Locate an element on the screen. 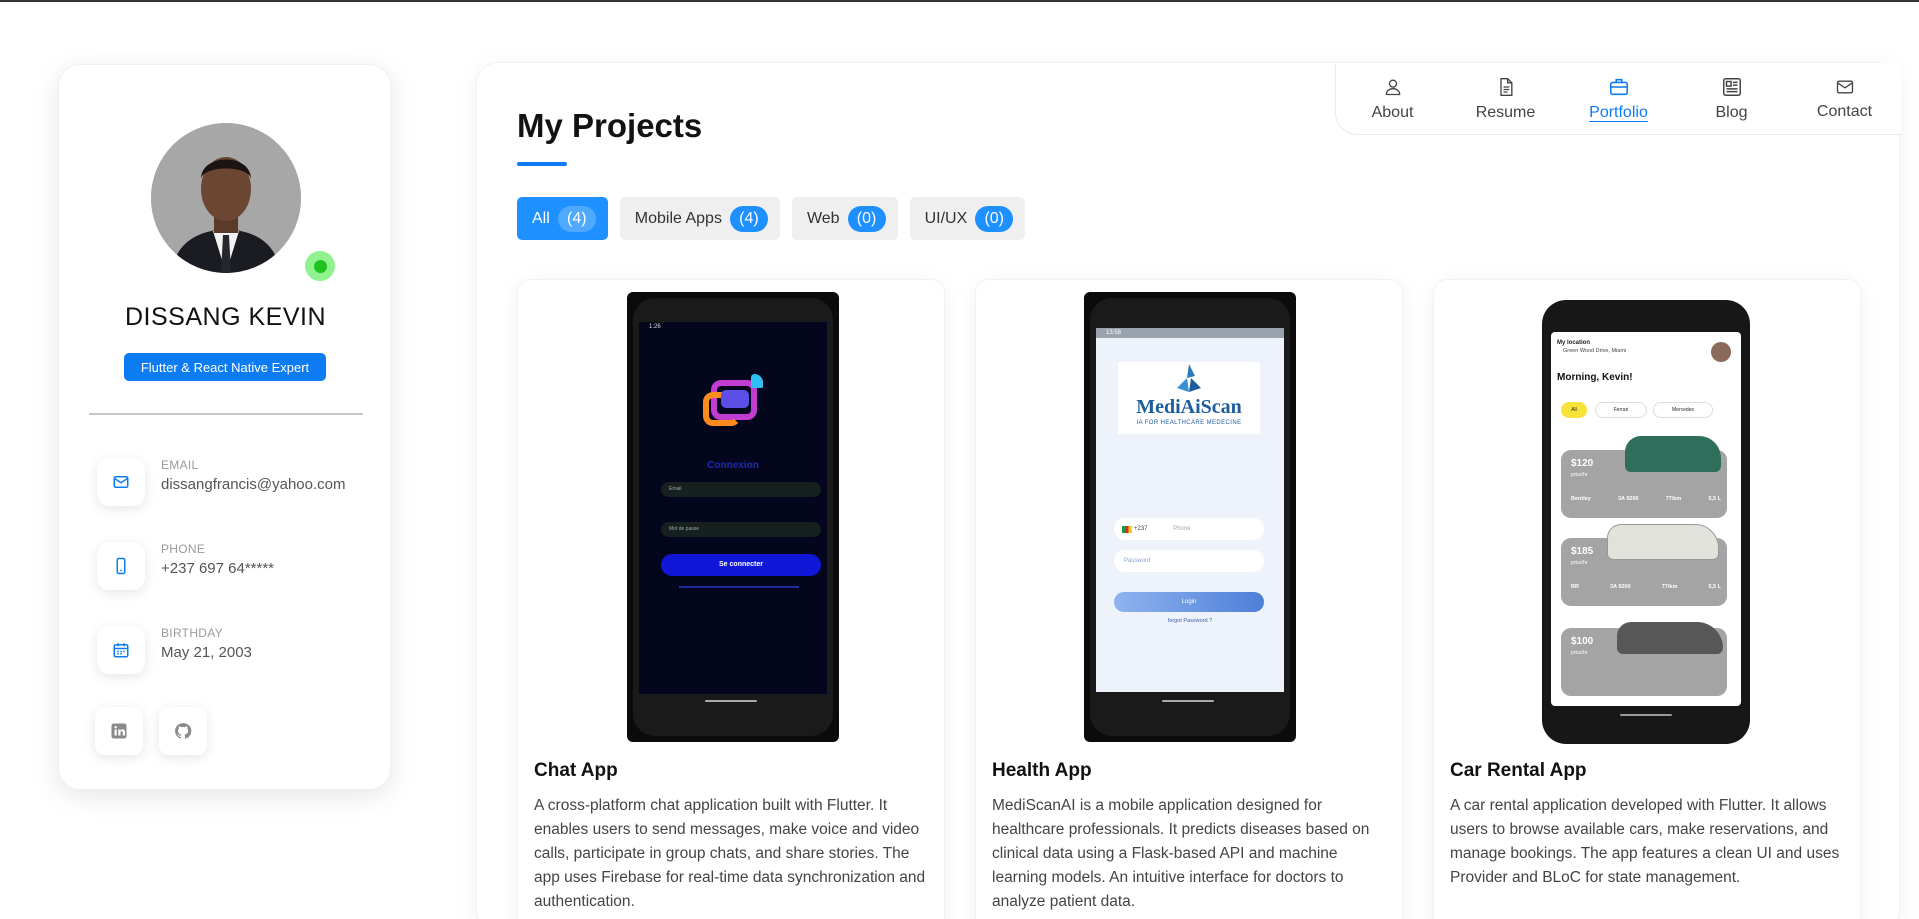 The image size is (1919, 919). car-specs: RR 3A 9200 77/km 5,5 L is located at coordinates (1646, 587).